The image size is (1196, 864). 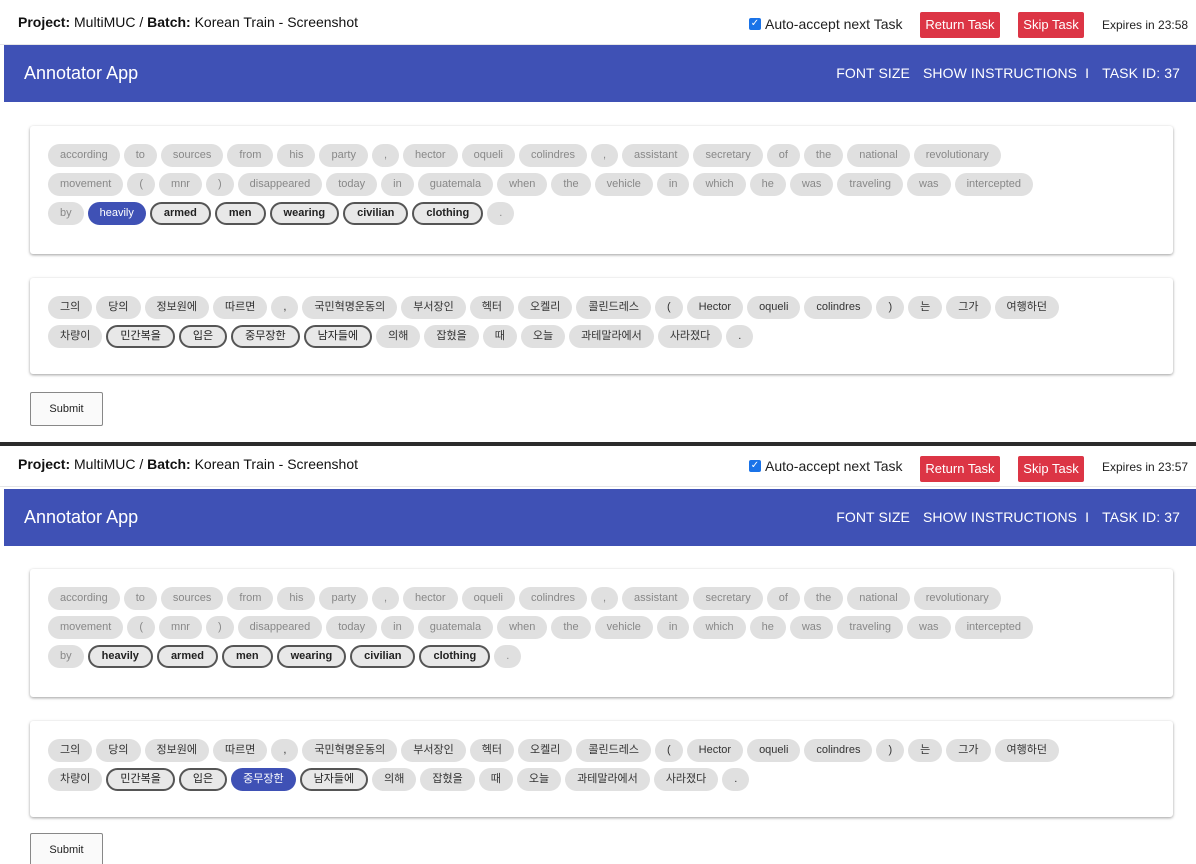 I want to click on ko-token-chip: 그가, so click(x=968, y=750).